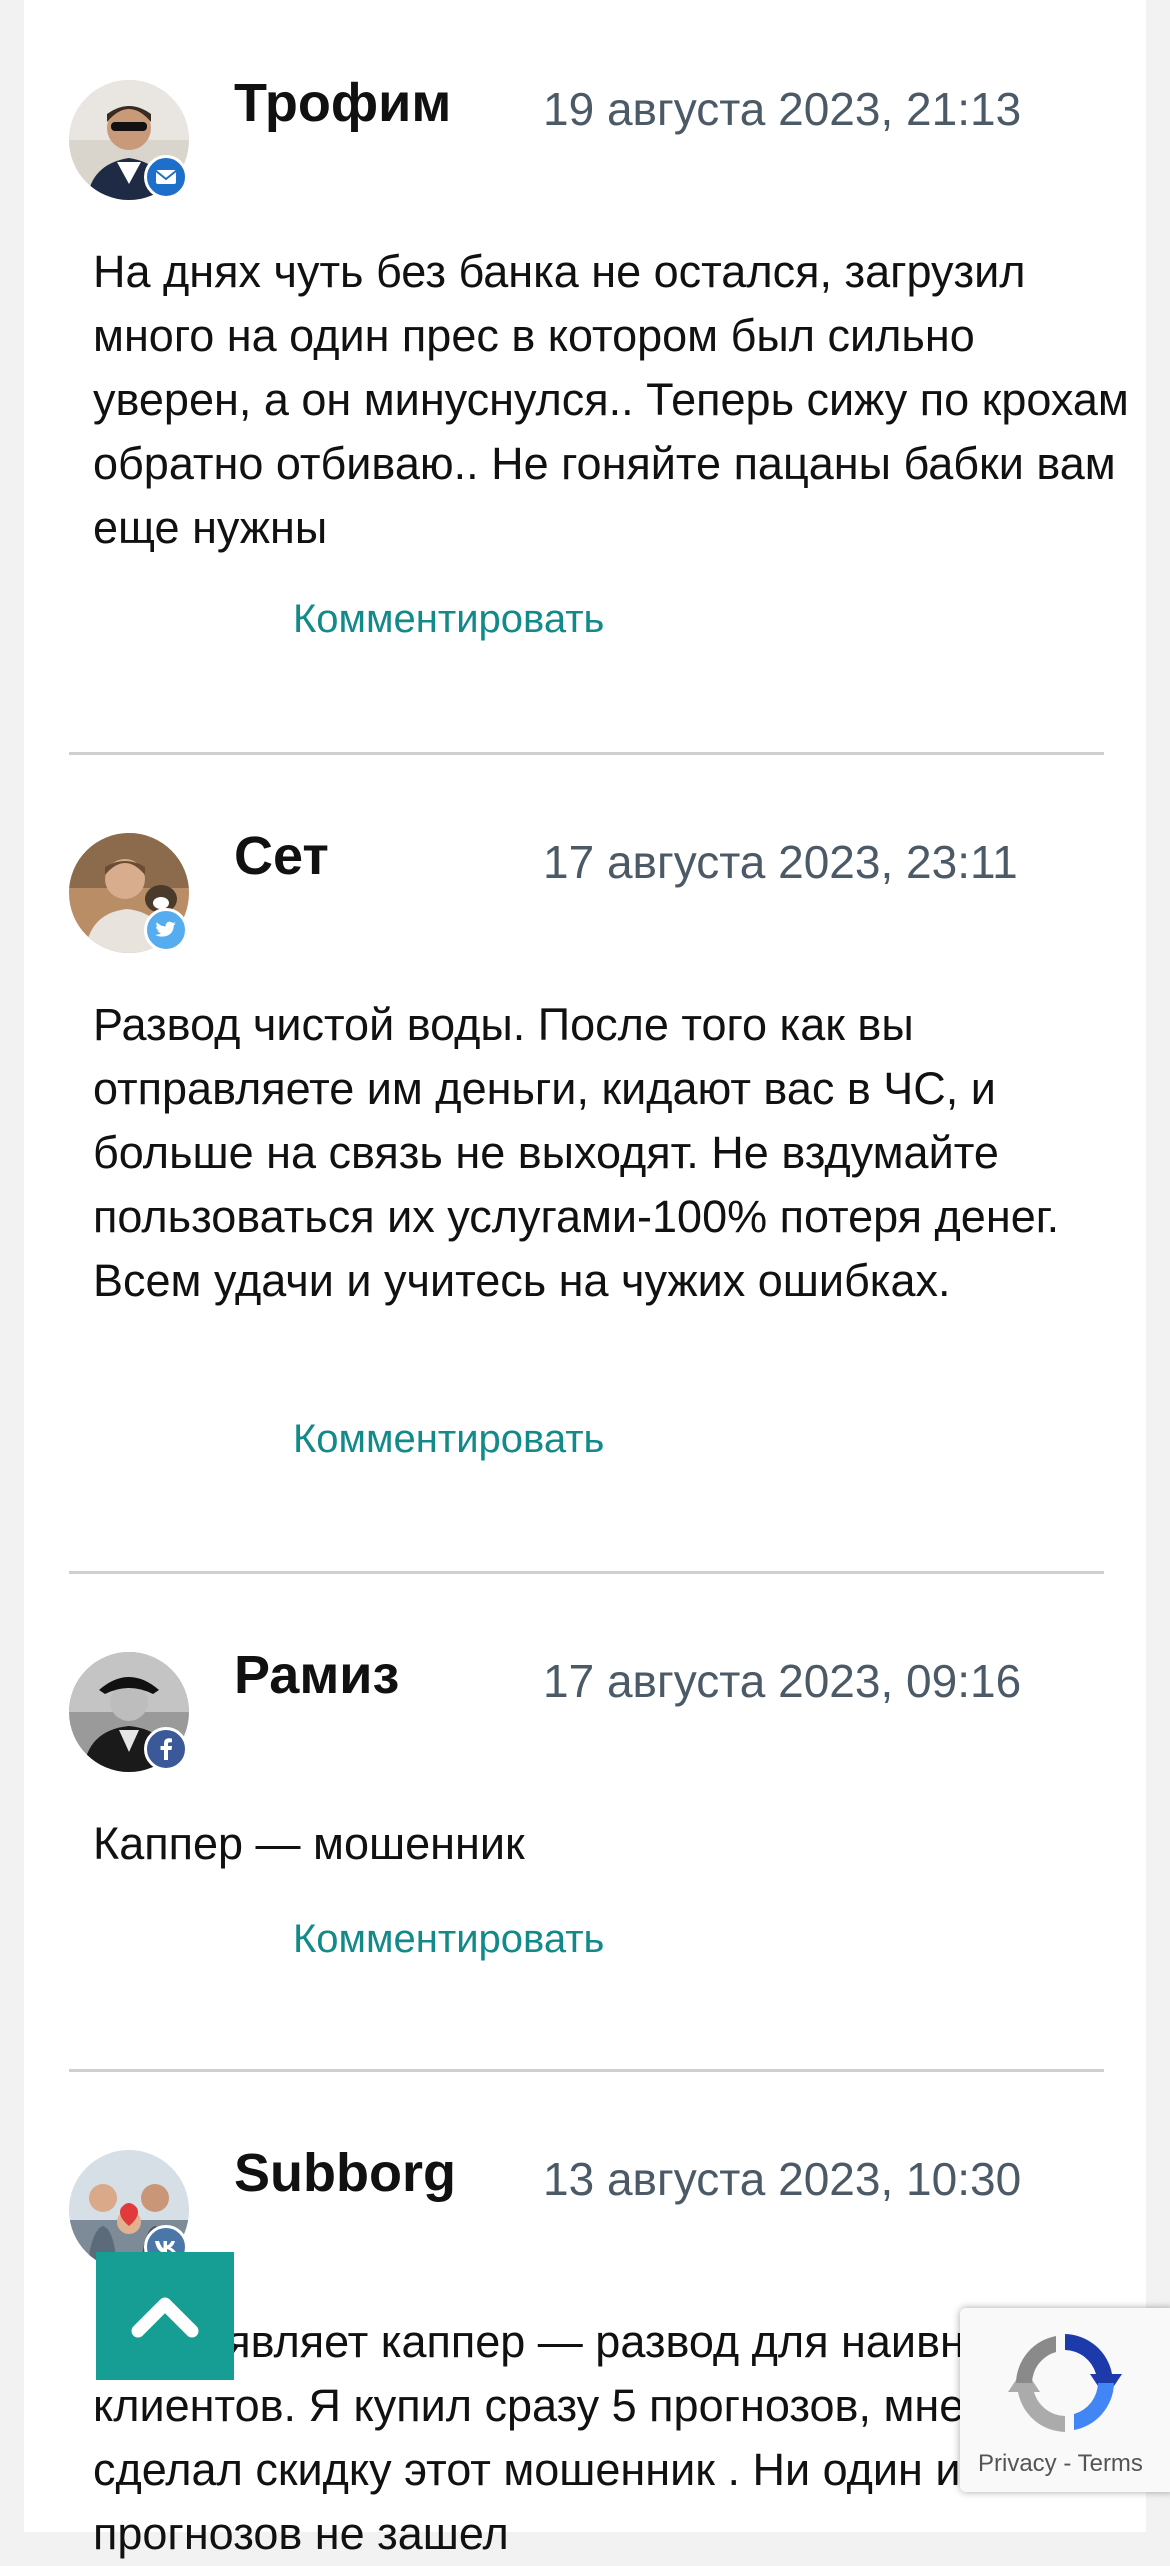 Image resolution: width=1170 pixels, height=2566 pixels. Describe the element at coordinates (281, 856) in the screenshot. I see `comment-author: Сет` at that location.